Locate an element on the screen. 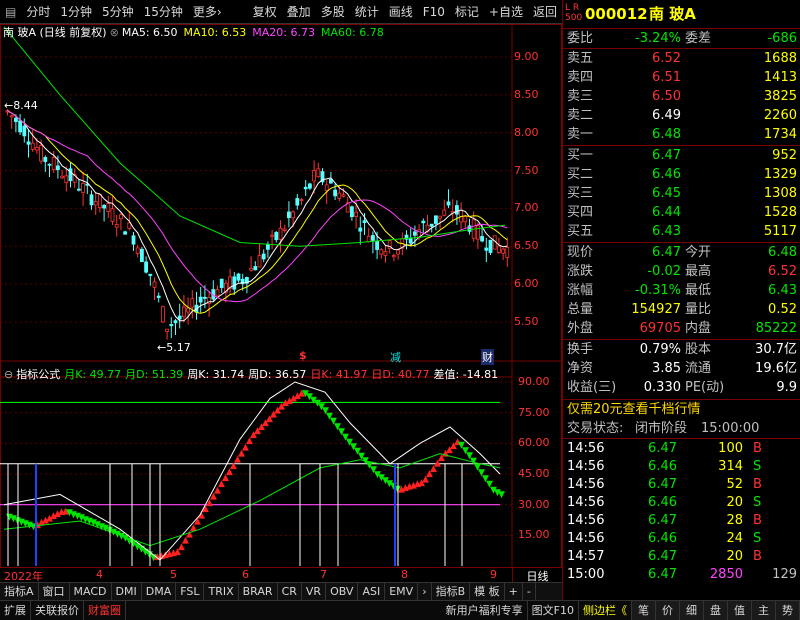  trade-price: 6.46 is located at coordinates (662, 466).